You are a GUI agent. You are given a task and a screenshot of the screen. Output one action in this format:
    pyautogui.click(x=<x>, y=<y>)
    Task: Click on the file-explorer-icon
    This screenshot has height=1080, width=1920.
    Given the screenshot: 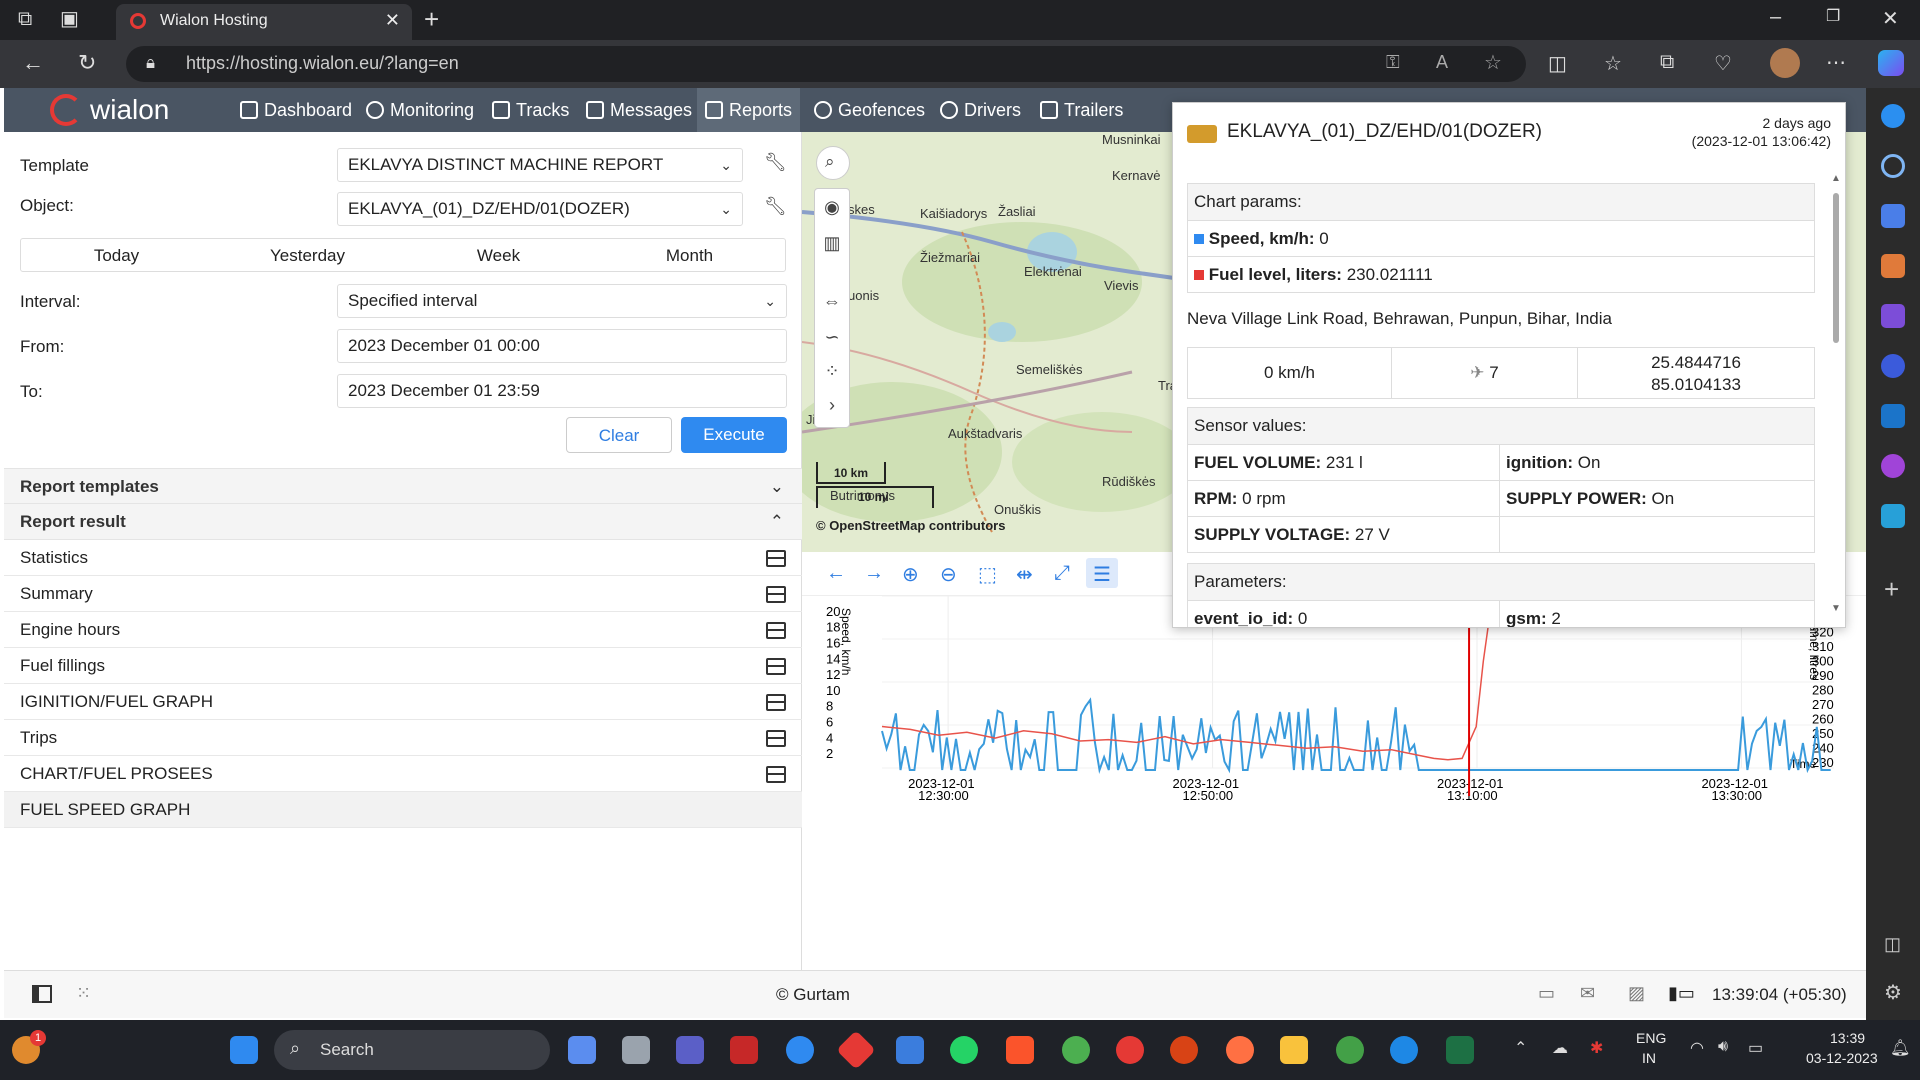 What is the action you would take?
    pyautogui.click(x=1294, y=1050)
    